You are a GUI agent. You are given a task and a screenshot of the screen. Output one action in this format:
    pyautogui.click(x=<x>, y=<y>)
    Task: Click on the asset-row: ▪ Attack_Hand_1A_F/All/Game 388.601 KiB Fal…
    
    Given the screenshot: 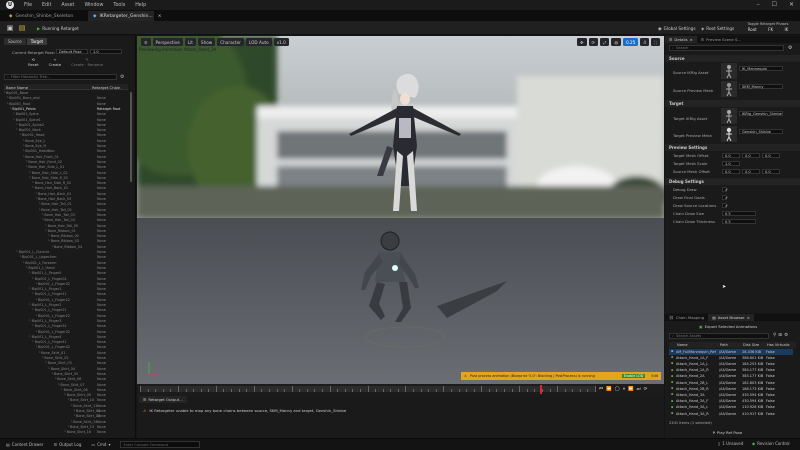 What is the action you would take?
    pyautogui.click(x=731, y=358)
    